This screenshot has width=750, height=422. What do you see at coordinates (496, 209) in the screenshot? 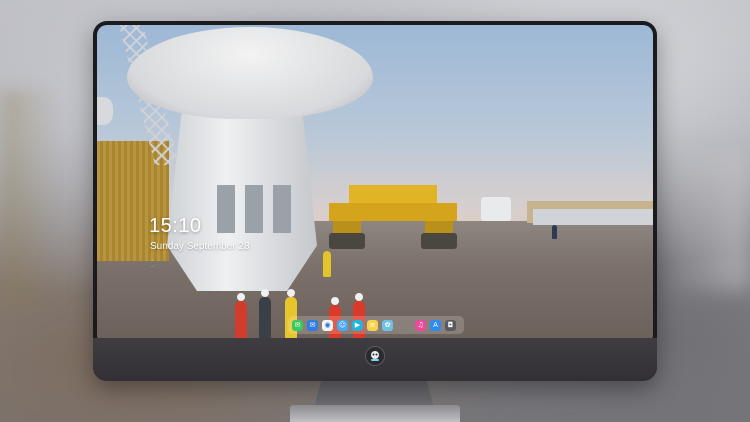
I see `wallpaper-truck` at bounding box center [496, 209].